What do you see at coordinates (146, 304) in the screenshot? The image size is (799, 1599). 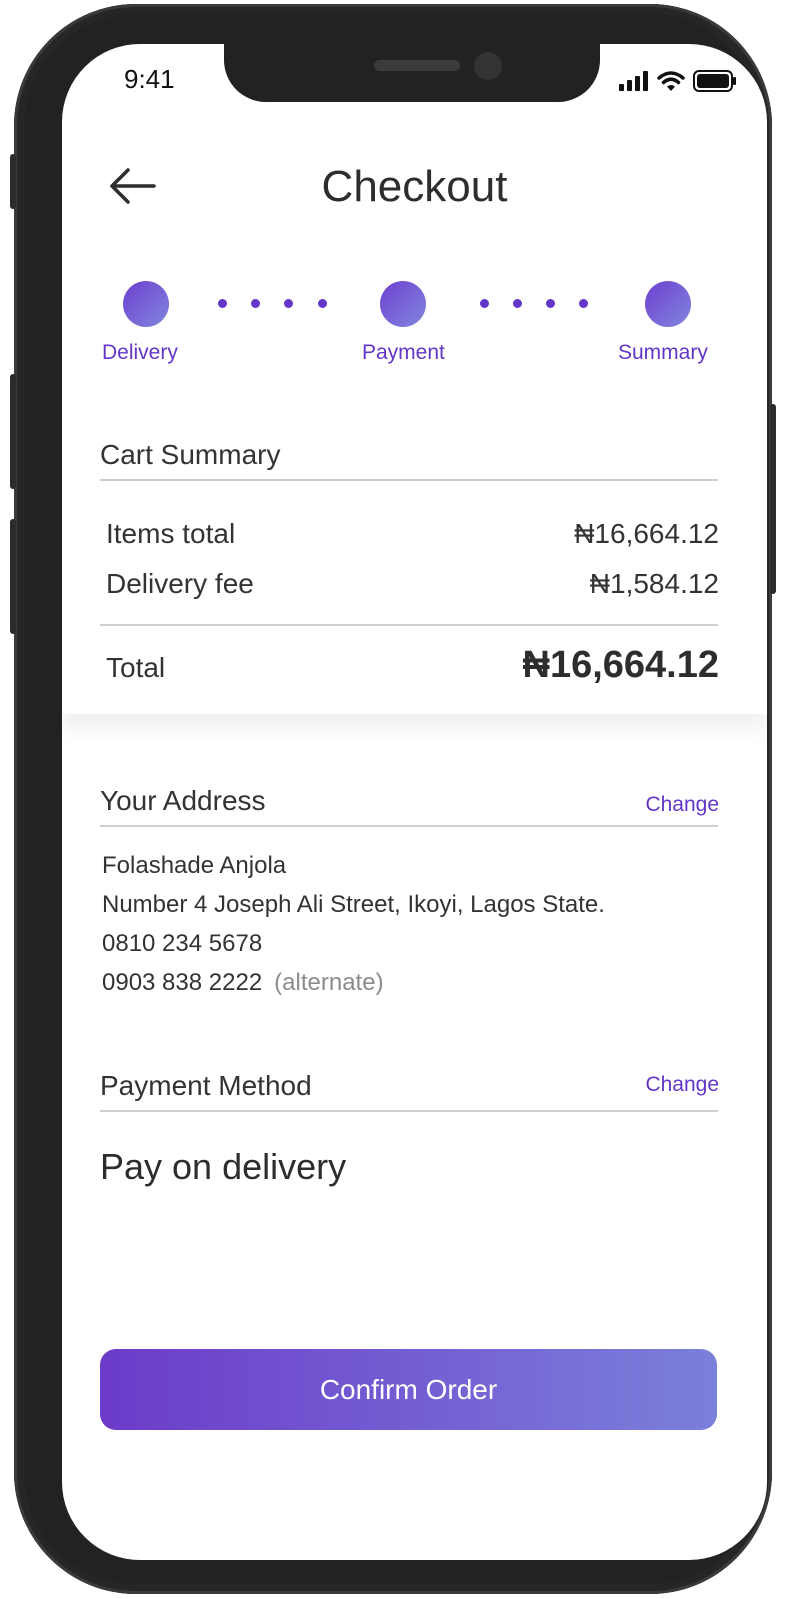 I see `step-delivery-indicator` at bounding box center [146, 304].